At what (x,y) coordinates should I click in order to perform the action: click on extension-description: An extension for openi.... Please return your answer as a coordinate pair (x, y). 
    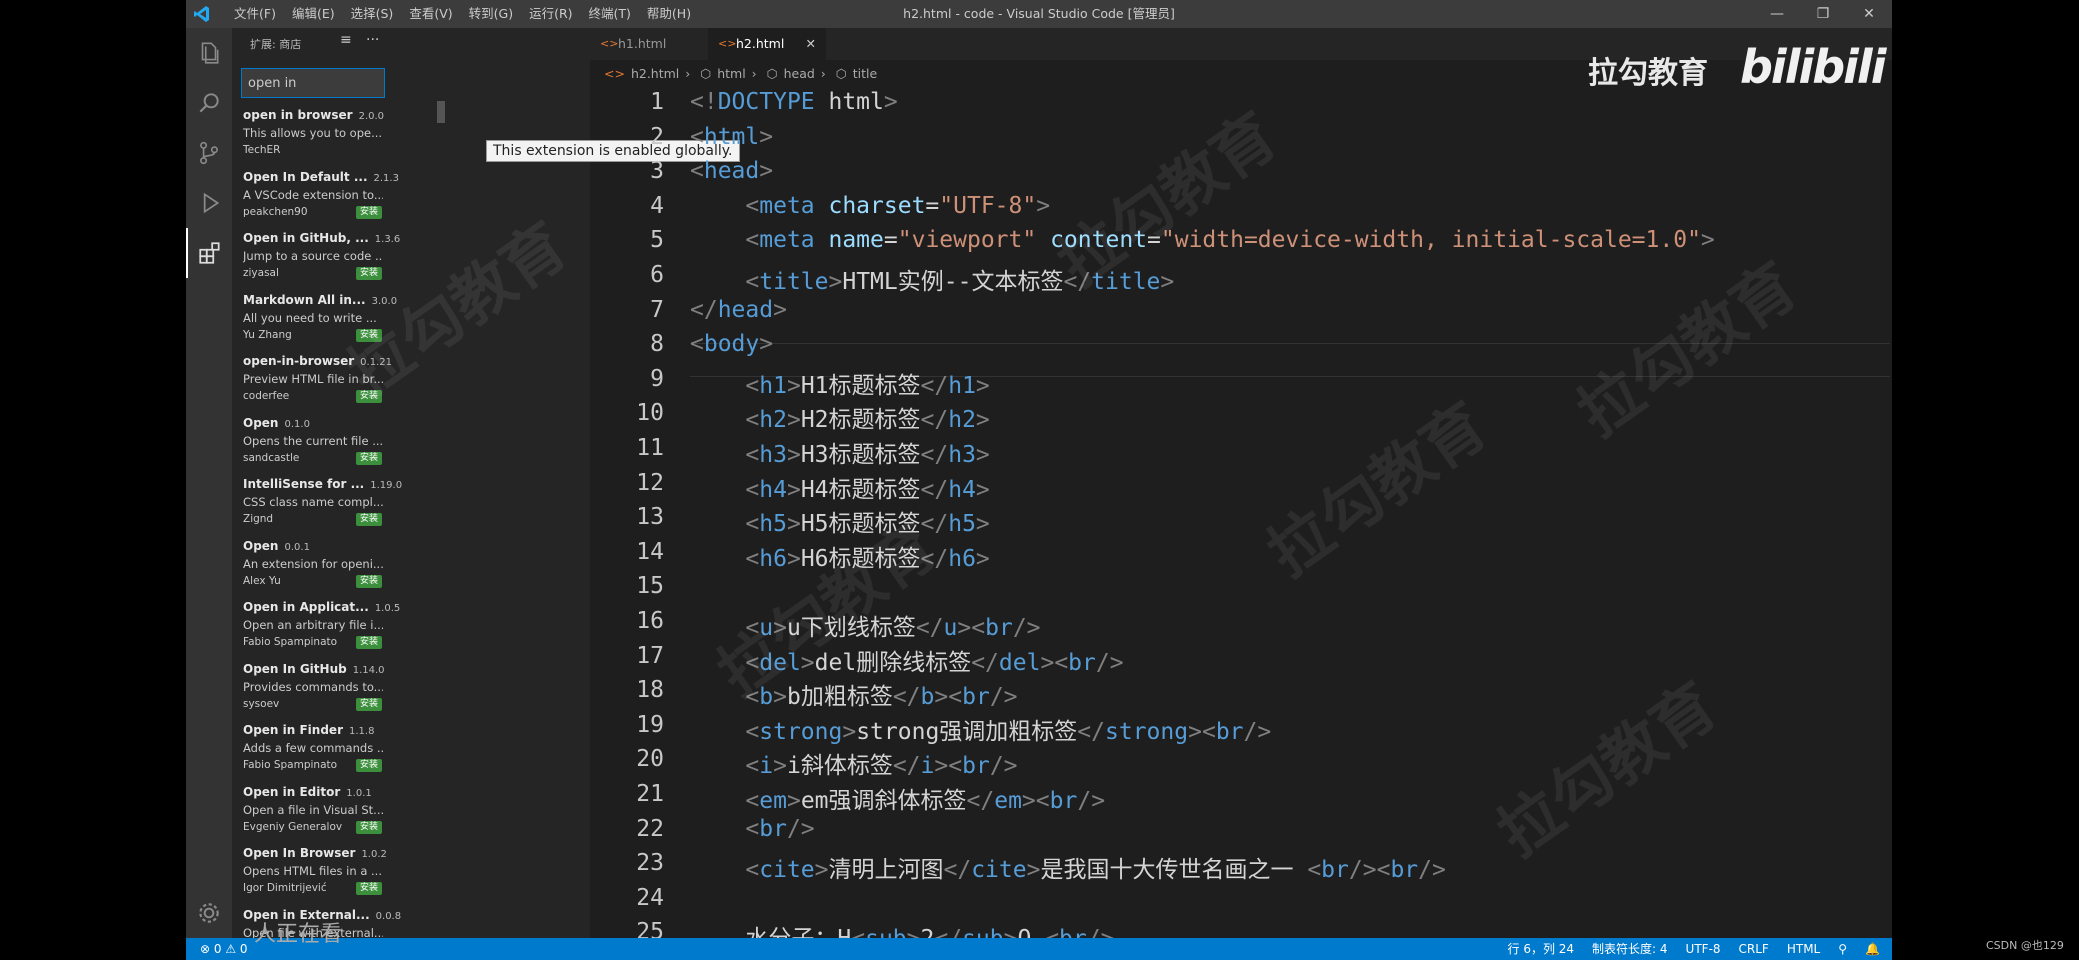
    Looking at the image, I should click on (313, 563).